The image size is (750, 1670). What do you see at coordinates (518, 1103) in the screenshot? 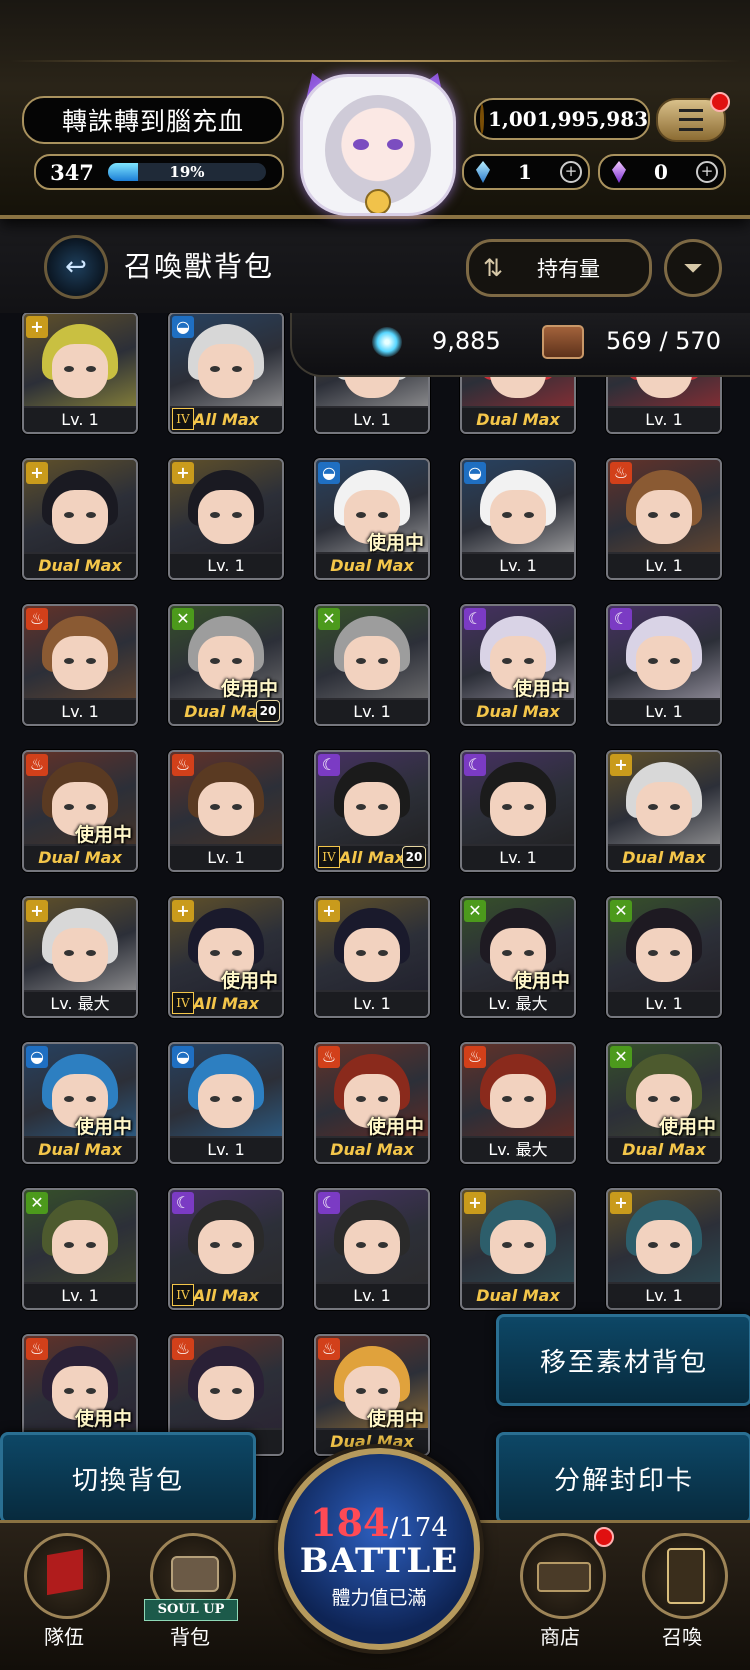
I see `summon-card: ♨ Lv. 最大` at bounding box center [518, 1103].